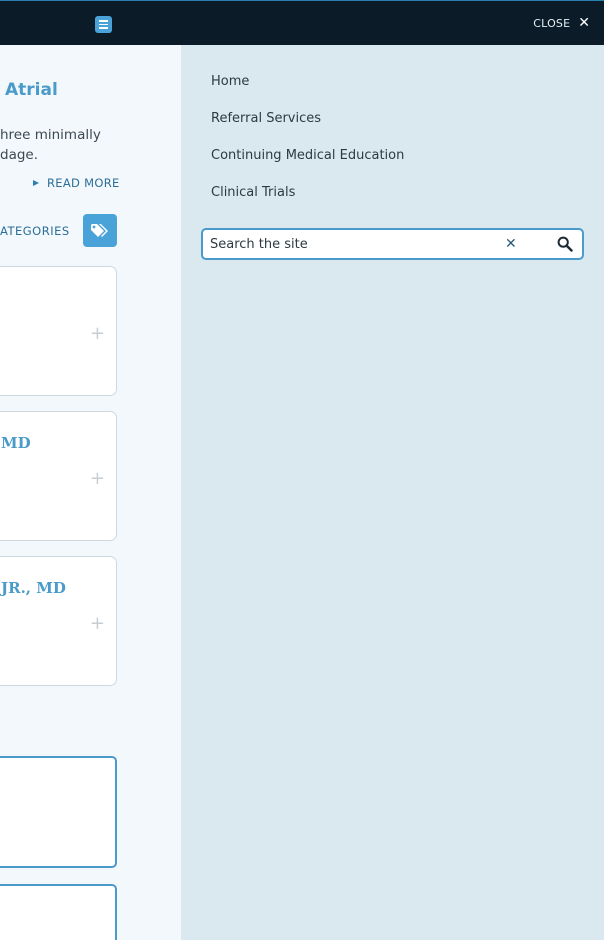 The width and height of the screenshot is (604, 940). What do you see at coordinates (266, 118) in the screenshot?
I see `nav-item-referral-services: Referral Services` at bounding box center [266, 118].